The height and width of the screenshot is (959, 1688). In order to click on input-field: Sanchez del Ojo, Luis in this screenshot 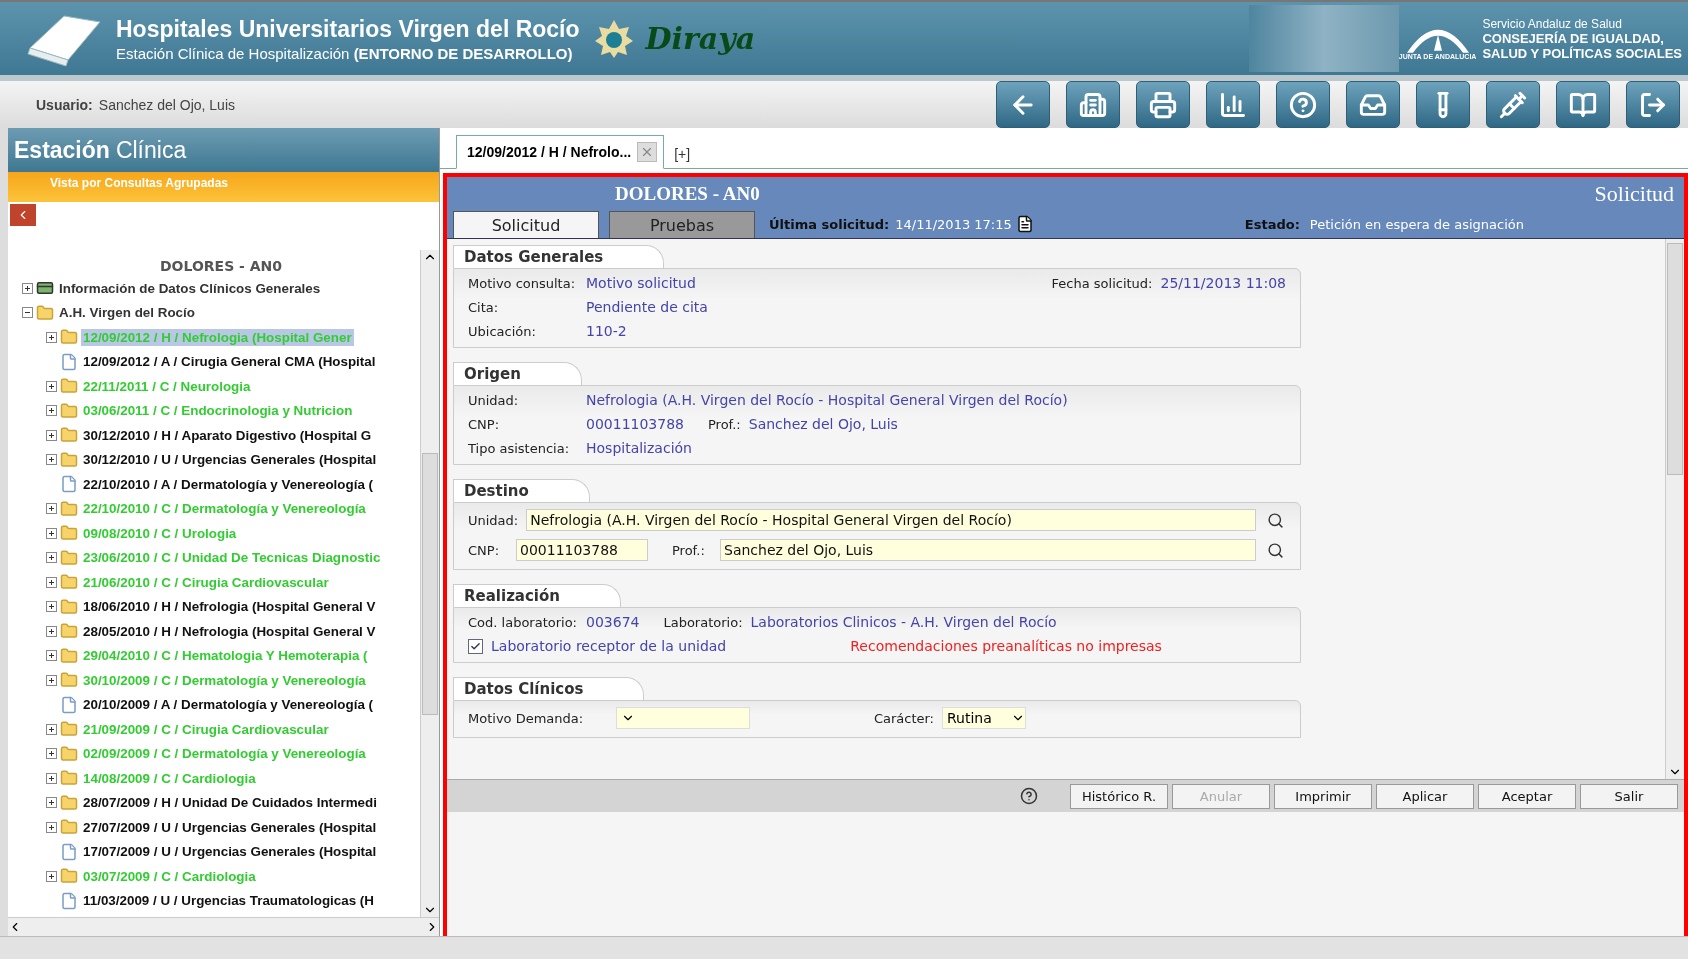, I will do `click(988, 550)`.